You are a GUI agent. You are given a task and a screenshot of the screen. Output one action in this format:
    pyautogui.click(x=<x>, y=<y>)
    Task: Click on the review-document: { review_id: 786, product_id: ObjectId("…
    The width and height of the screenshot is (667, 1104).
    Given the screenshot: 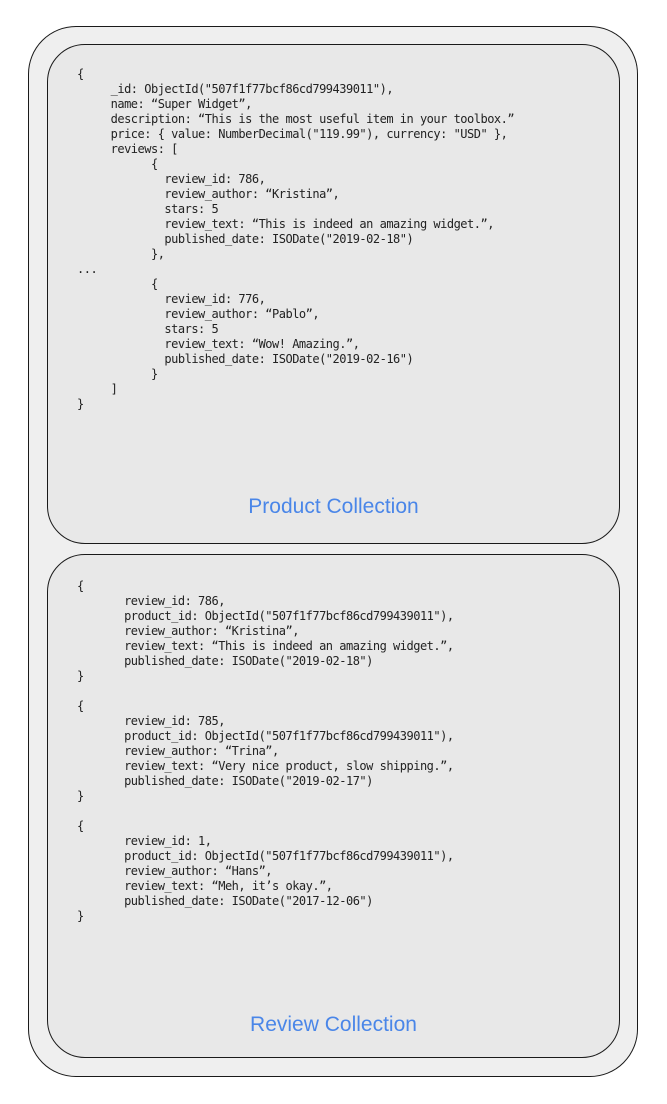 What is the action you would take?
    pyautogui.click(x=265, y=631)
    